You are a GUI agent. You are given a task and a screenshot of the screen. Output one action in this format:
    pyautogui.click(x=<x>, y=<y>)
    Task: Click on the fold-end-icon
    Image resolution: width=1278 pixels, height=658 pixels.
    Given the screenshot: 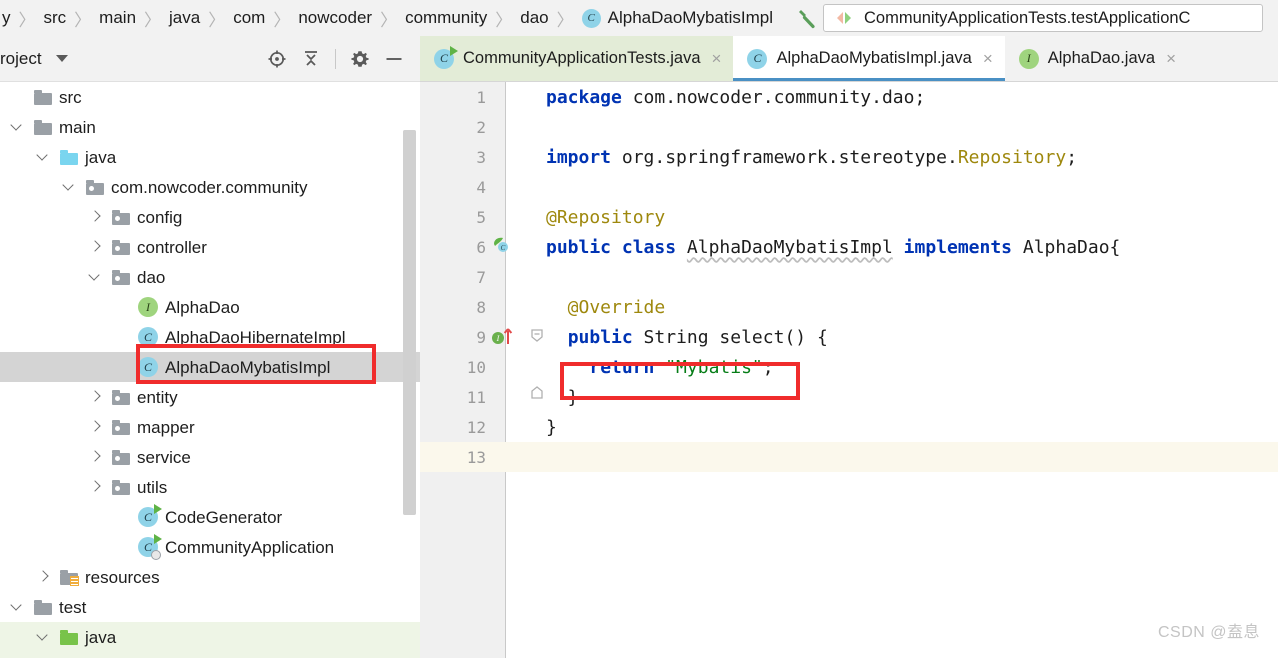 What is the action you would take?
    pyautogui.click(x=537, y=397)
    